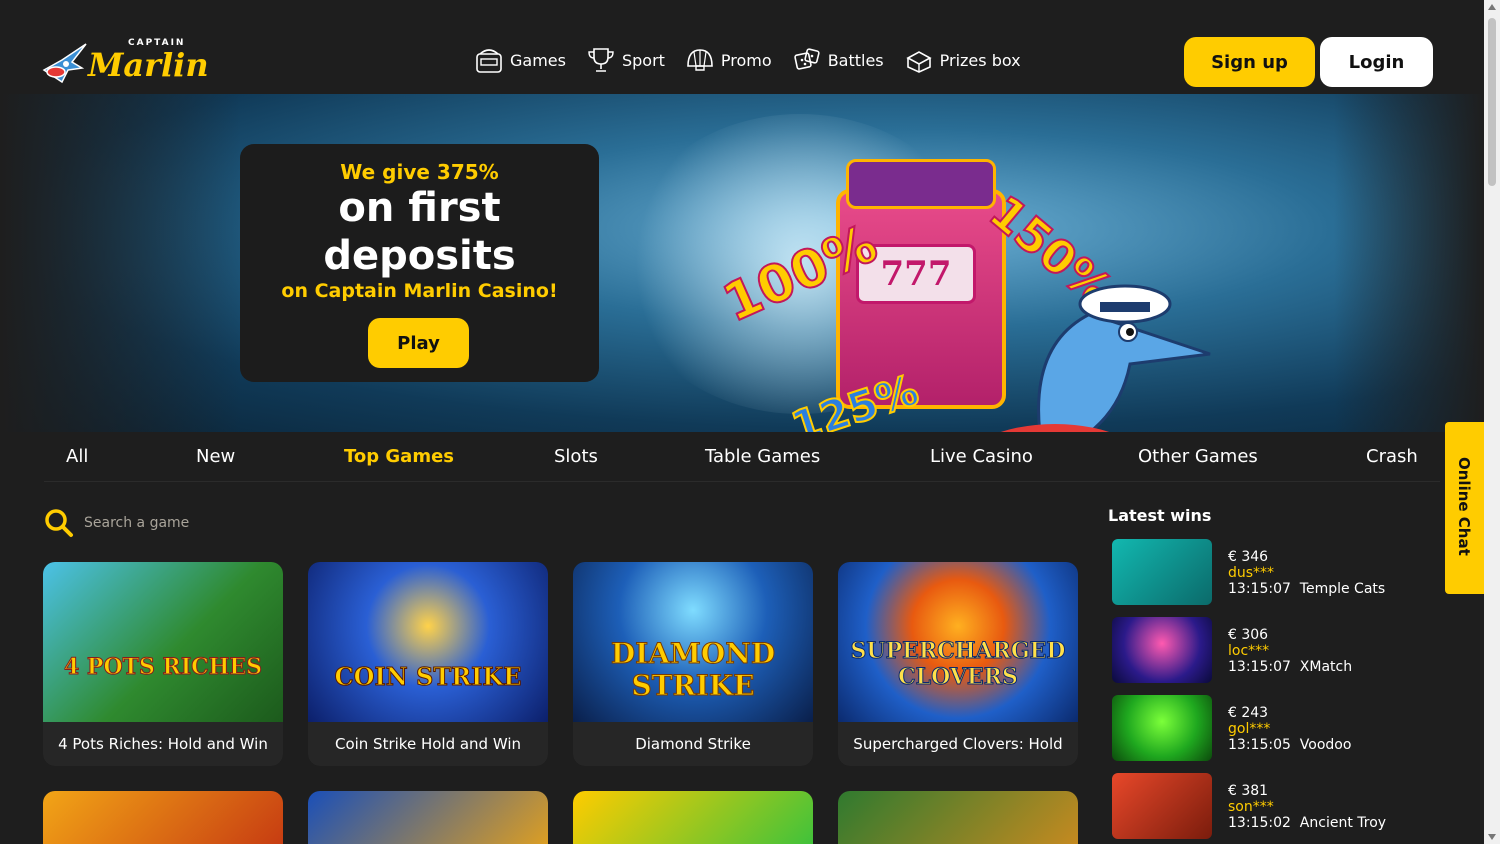  I want to click on nav-sport-label: Sport, so click(643, 60).